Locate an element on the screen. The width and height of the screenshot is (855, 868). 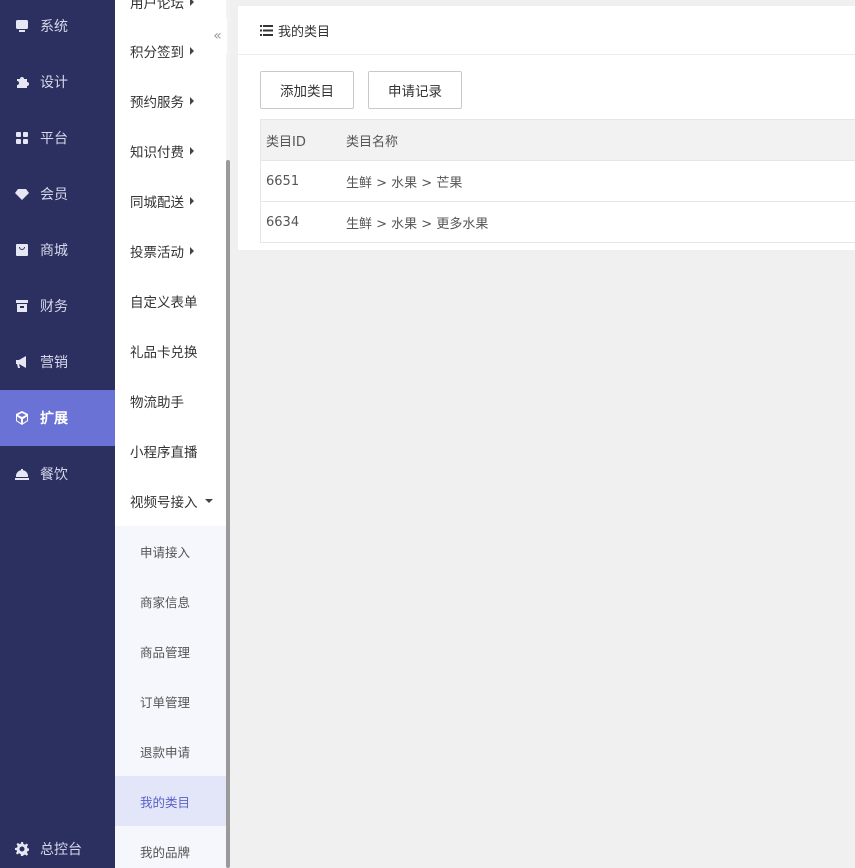
nav-item-label: 餐饮 is located at coordinates (54, 475).